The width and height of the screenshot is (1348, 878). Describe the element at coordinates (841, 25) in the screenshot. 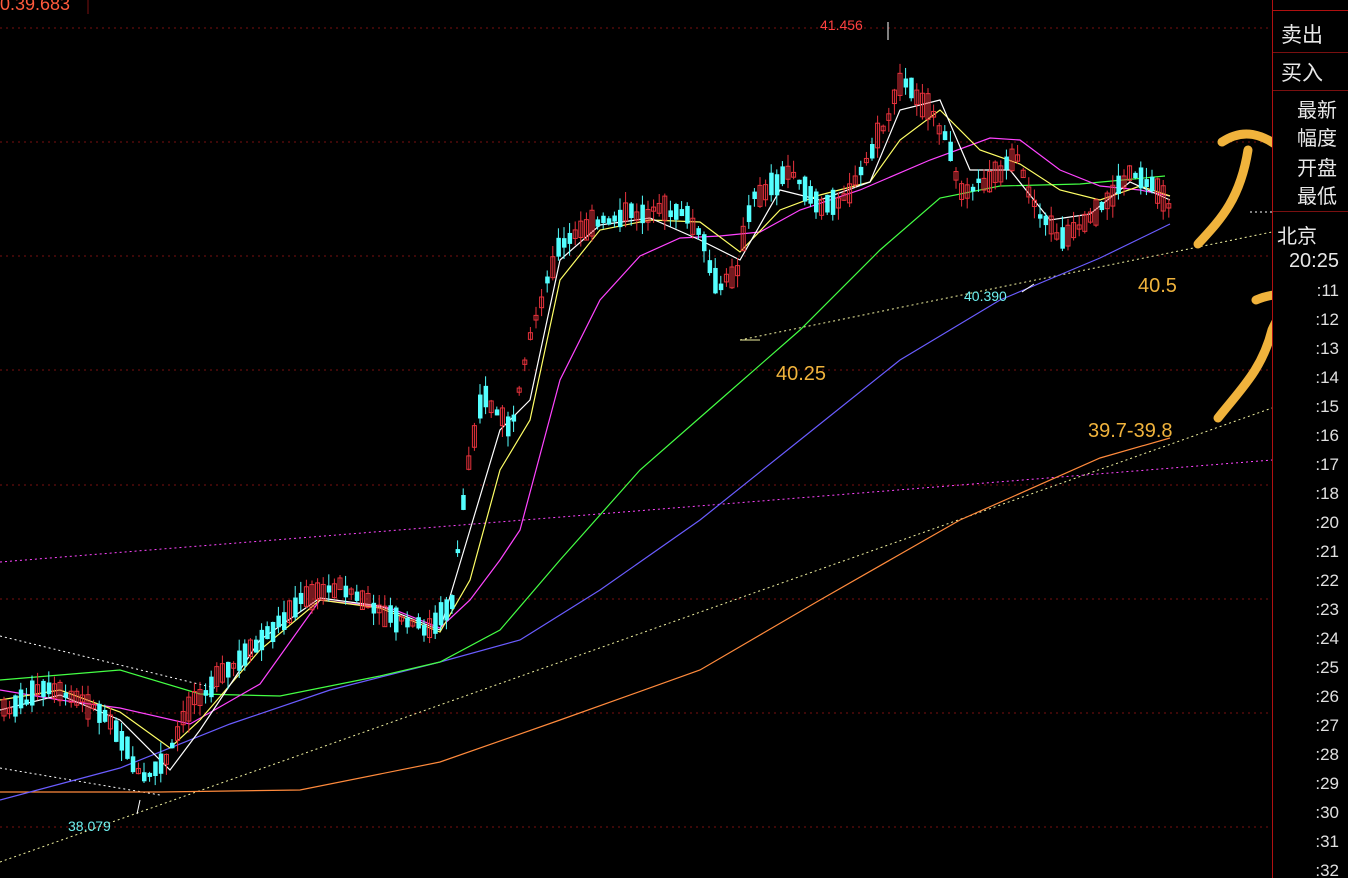

I see `high-price-label: 41.456` at that location.